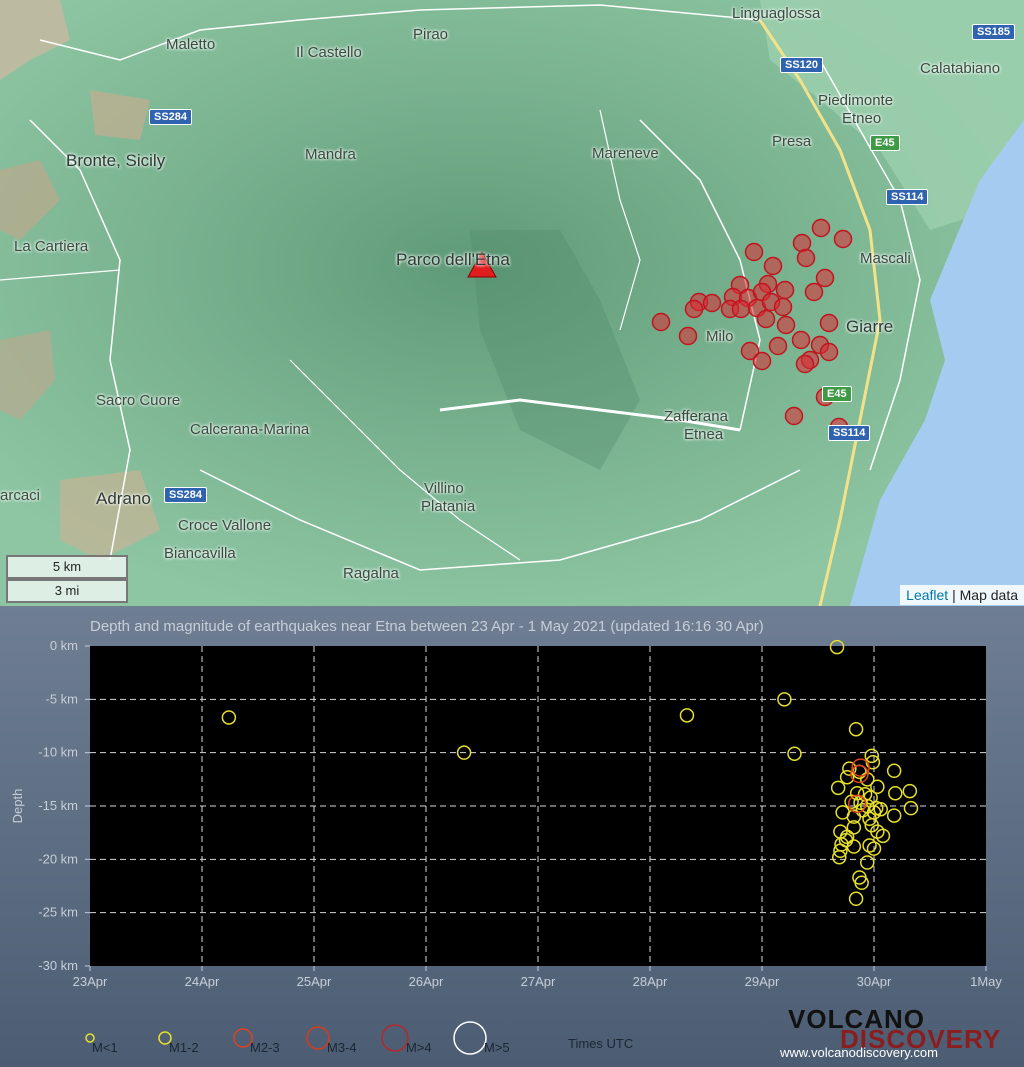  What do you see at coordinates (985, 595) in the screenshot?
I see `attribution-text: | Map data` at bounding box center [985, 595].